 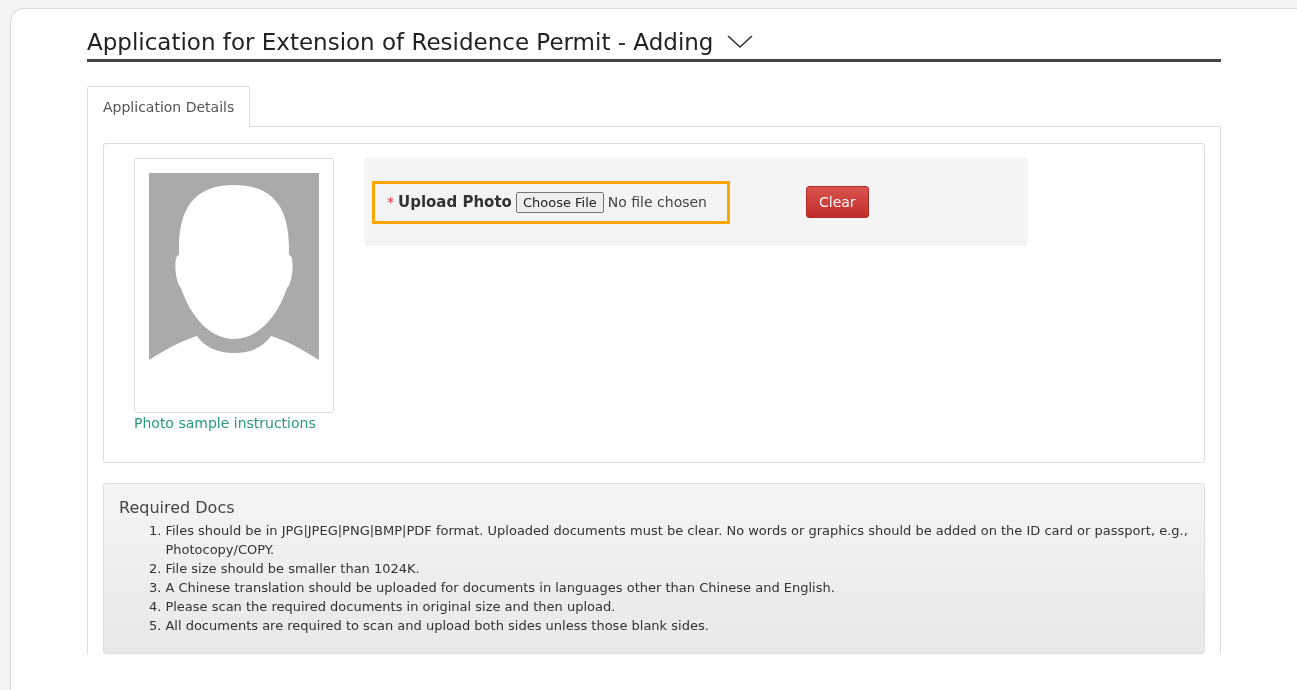 What do you see at coordinates (292, 569) in the screenshot?
I see `list-text: File size should be smaller than 1024K.` at bounding box center [292, 569].